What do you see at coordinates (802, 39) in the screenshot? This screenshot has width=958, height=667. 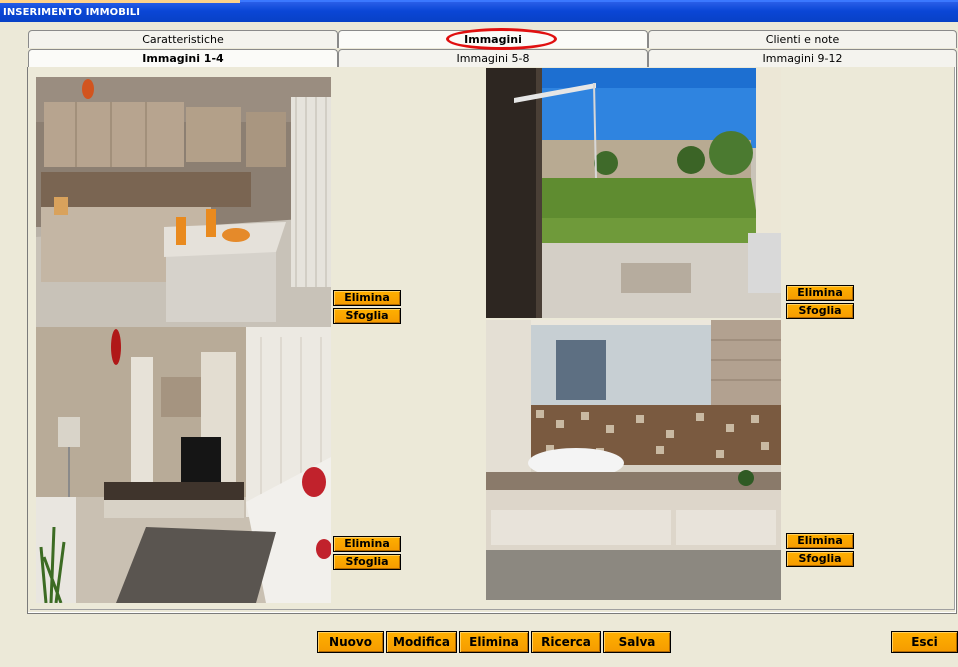 I see `tab-clienti-e-note: Clienti e note` at bounding box center [802, 39].